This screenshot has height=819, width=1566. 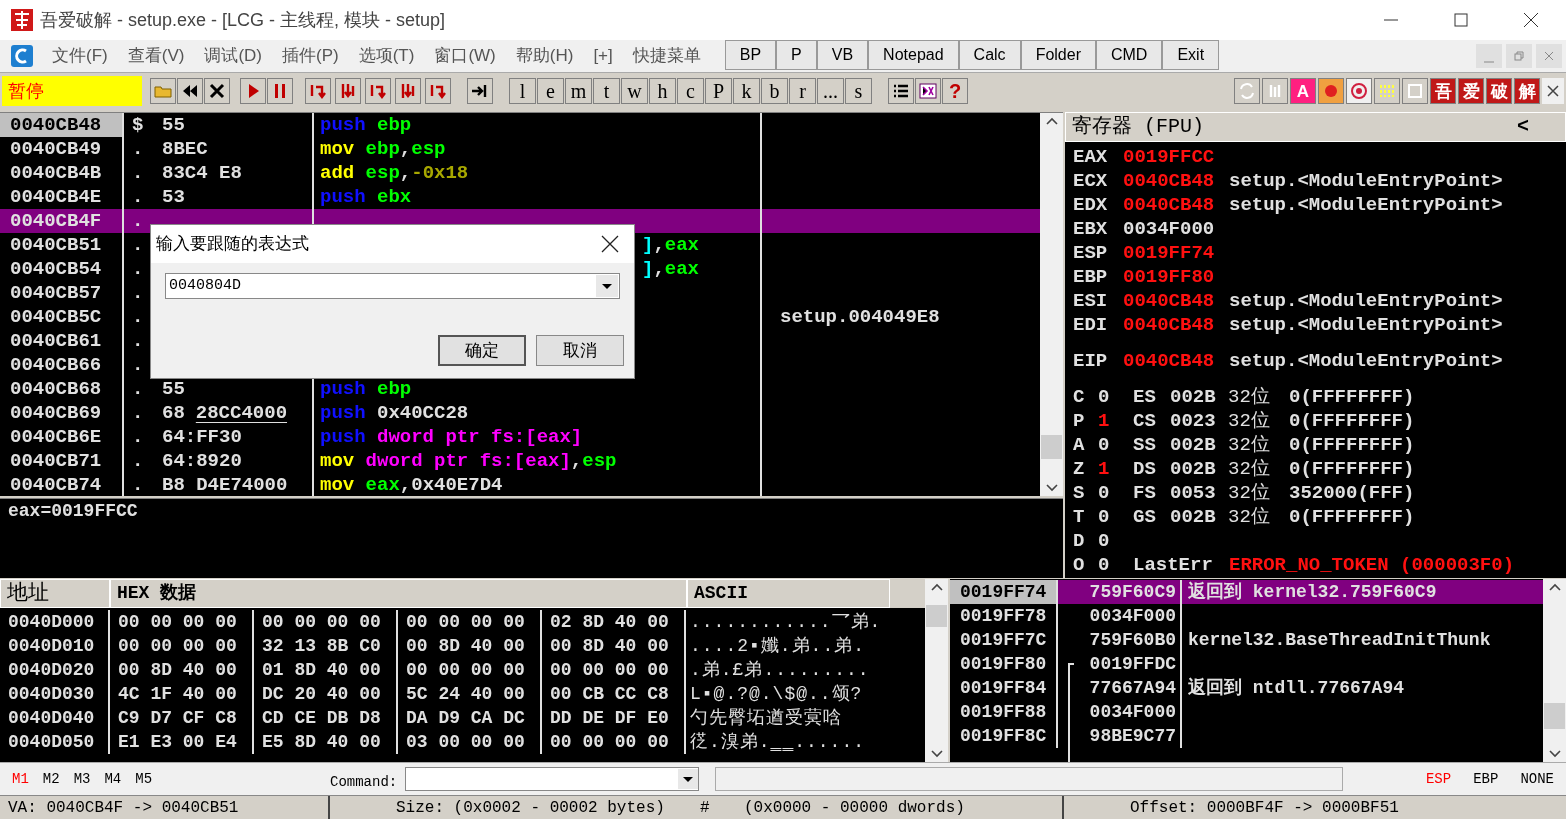 I want to click on dialog-button: 取消, so click(x=580, y=350).